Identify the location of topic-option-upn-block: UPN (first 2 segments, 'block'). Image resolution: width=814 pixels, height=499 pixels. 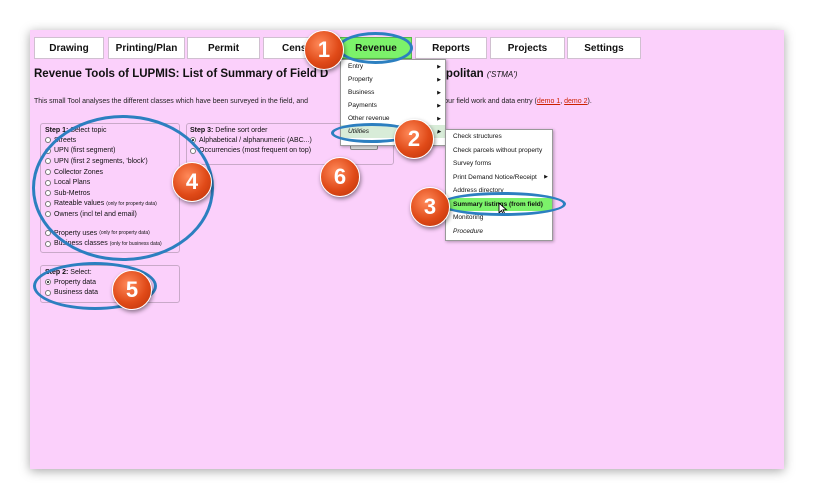
(112, 161).